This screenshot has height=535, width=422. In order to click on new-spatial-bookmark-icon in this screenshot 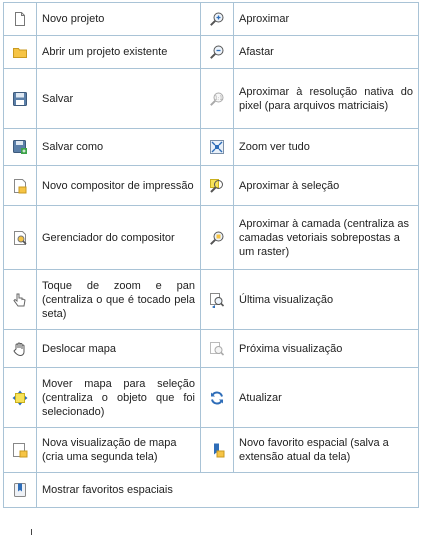, I will do `click(217, 450)`.